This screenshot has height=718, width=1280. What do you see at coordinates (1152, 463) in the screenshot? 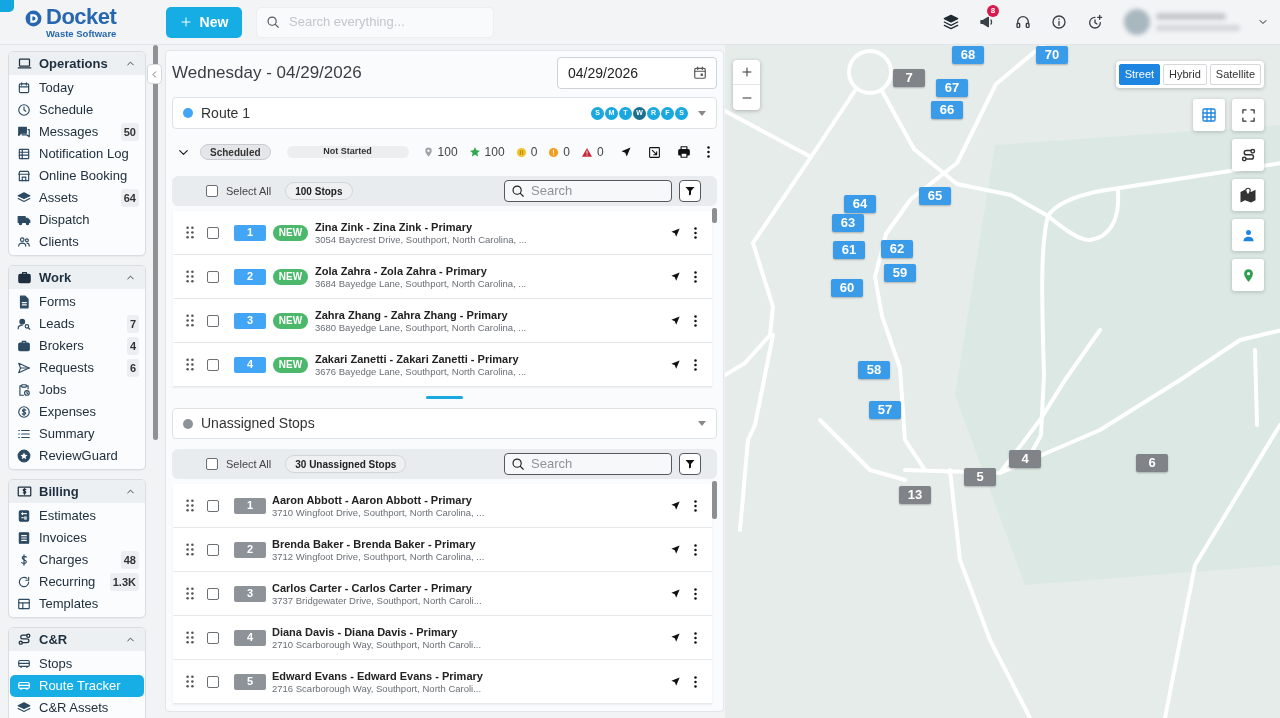
I see `map-marker: 6` at bounding box center [1152, 463].